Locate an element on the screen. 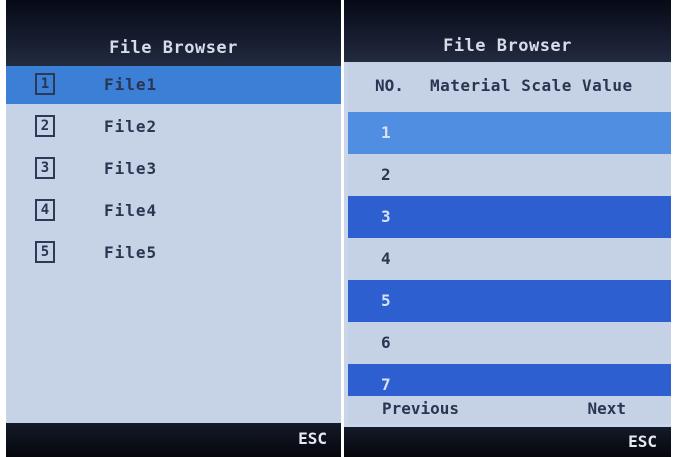 Image resolution: width=676 pixels, height=457 pixels. file-list-item: 2 File2 is located at coordinates (173, 127).